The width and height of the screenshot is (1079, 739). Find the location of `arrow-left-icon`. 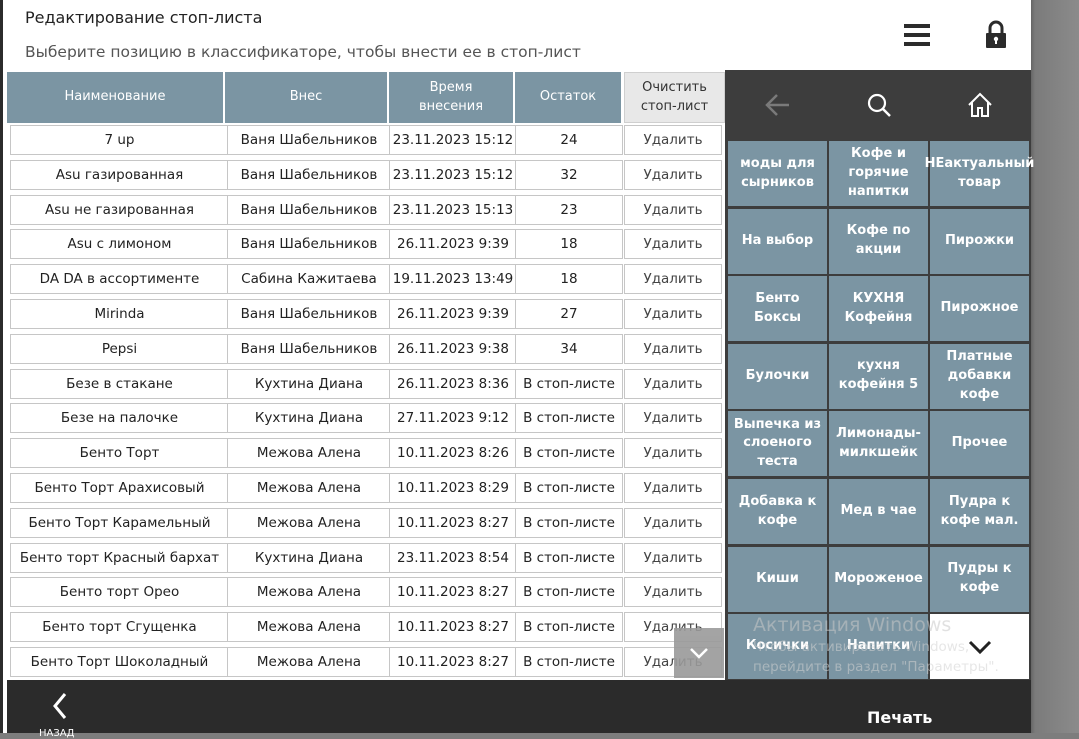

arrow-left-icon is located at coordinates (778, 105).